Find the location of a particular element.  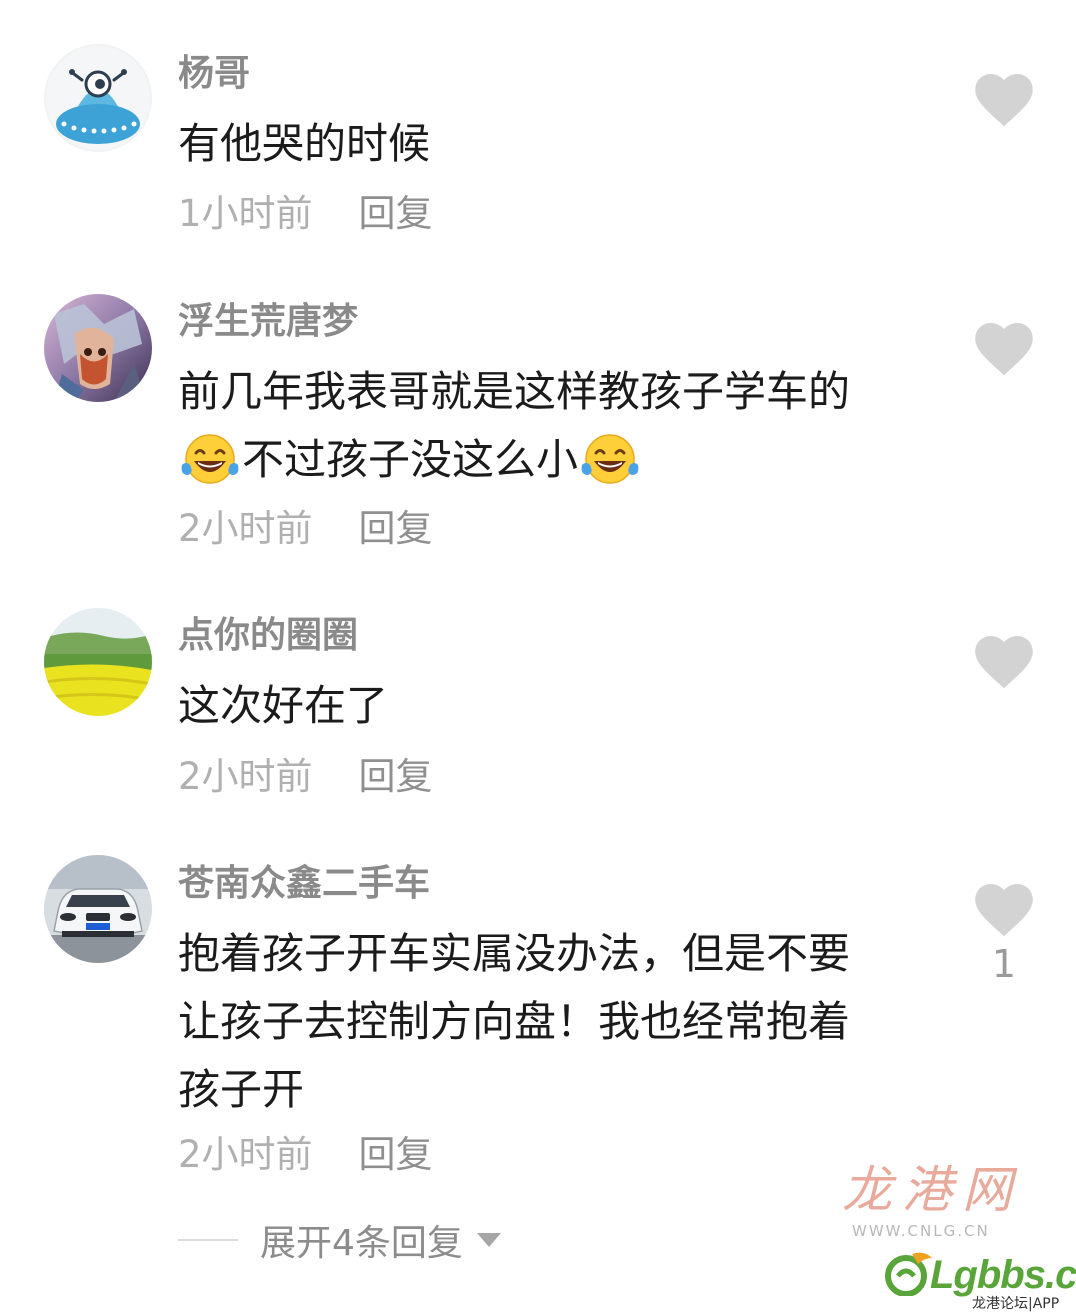

comment-line: 这次好在了 is located at coordinates (283, 705).